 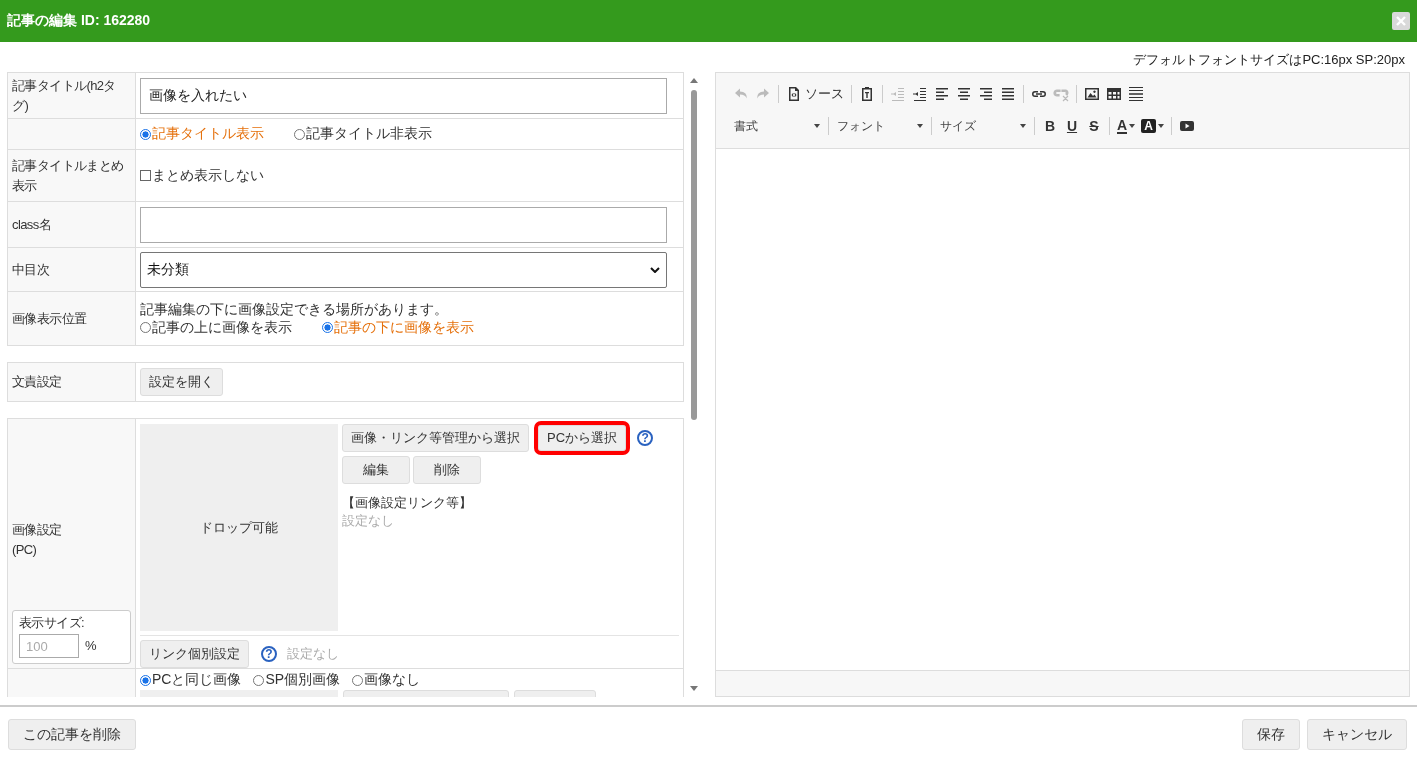 I want to click on text-field: 画像を入れたい, so click(x=403, y=95).